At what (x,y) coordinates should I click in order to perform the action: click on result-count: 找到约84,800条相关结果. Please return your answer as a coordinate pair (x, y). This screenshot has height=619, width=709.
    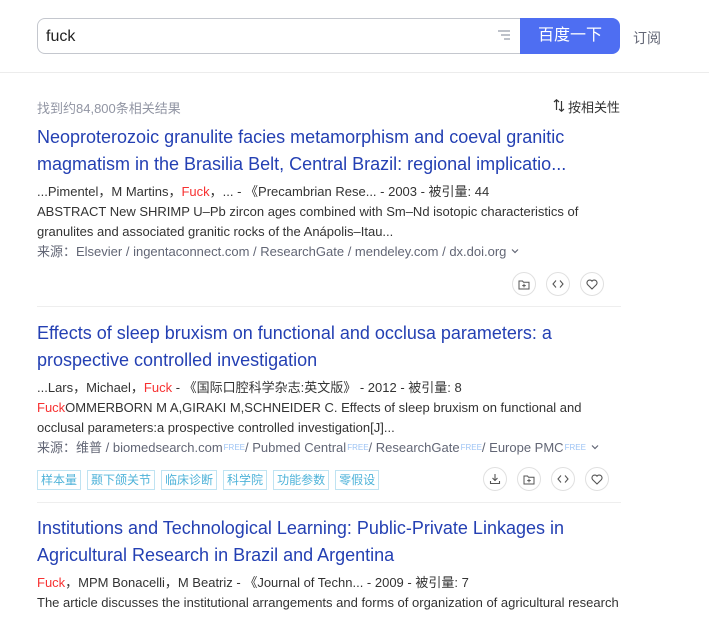
    Looking at the image, I should click on (109, 108).